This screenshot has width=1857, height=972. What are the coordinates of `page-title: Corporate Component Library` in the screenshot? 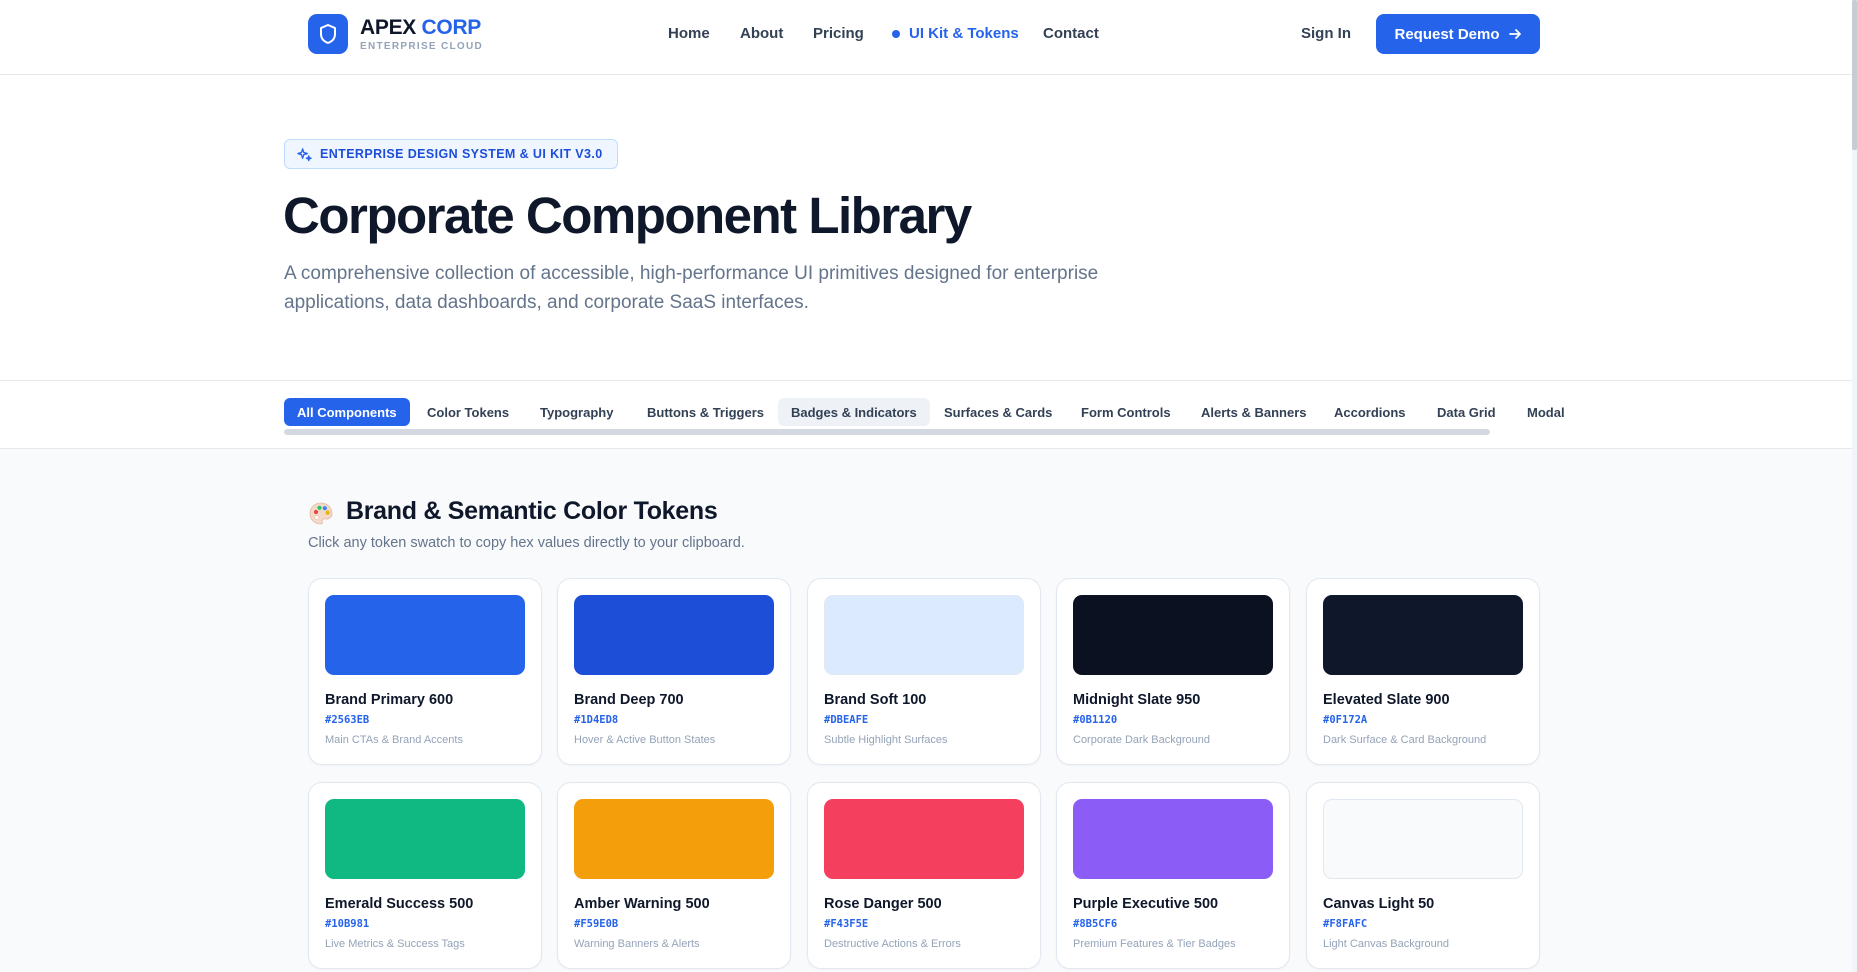 It's located at (627, 215).